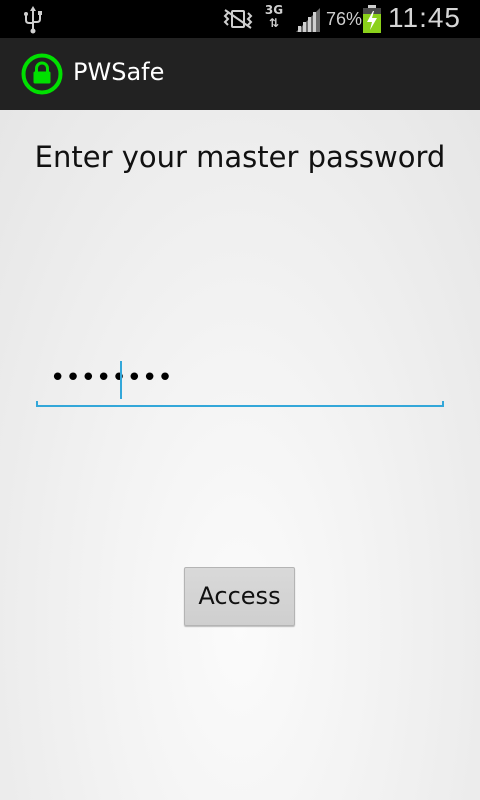 The image size is (480, 800). I want to click on text-cursor, so click(121, 380).